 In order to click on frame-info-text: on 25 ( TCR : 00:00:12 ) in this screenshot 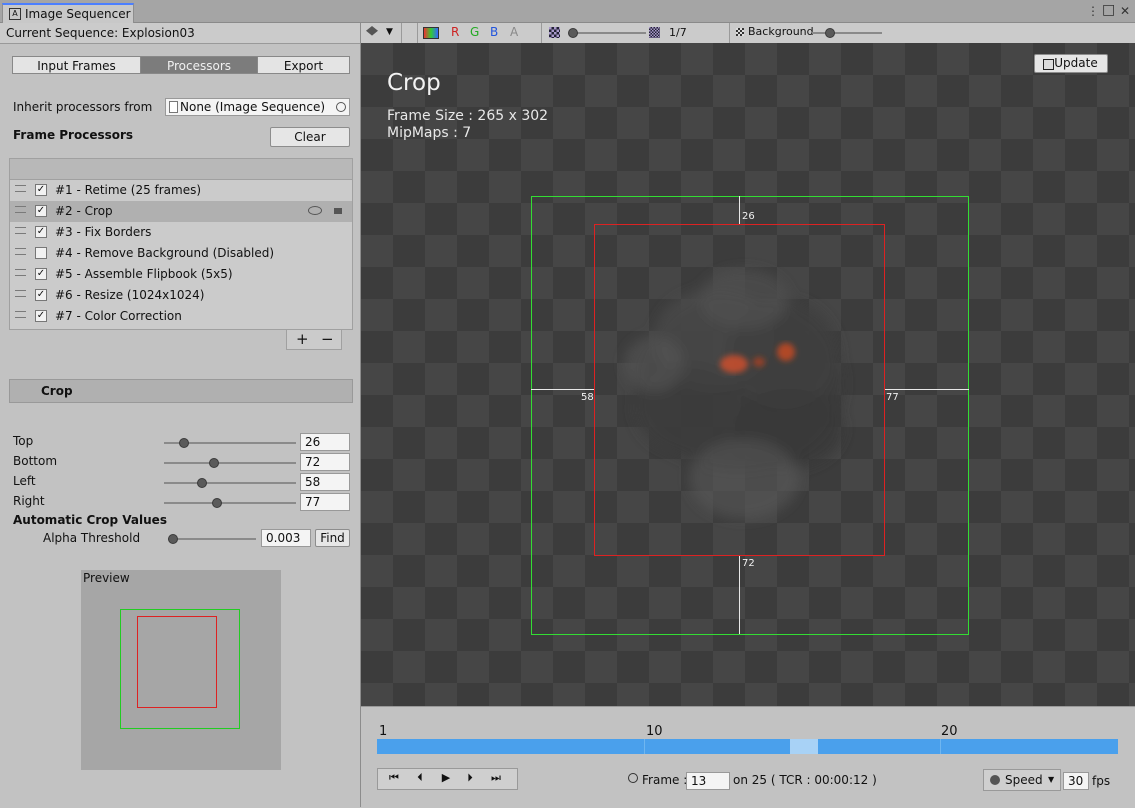, I will do `click(805, 780)`.